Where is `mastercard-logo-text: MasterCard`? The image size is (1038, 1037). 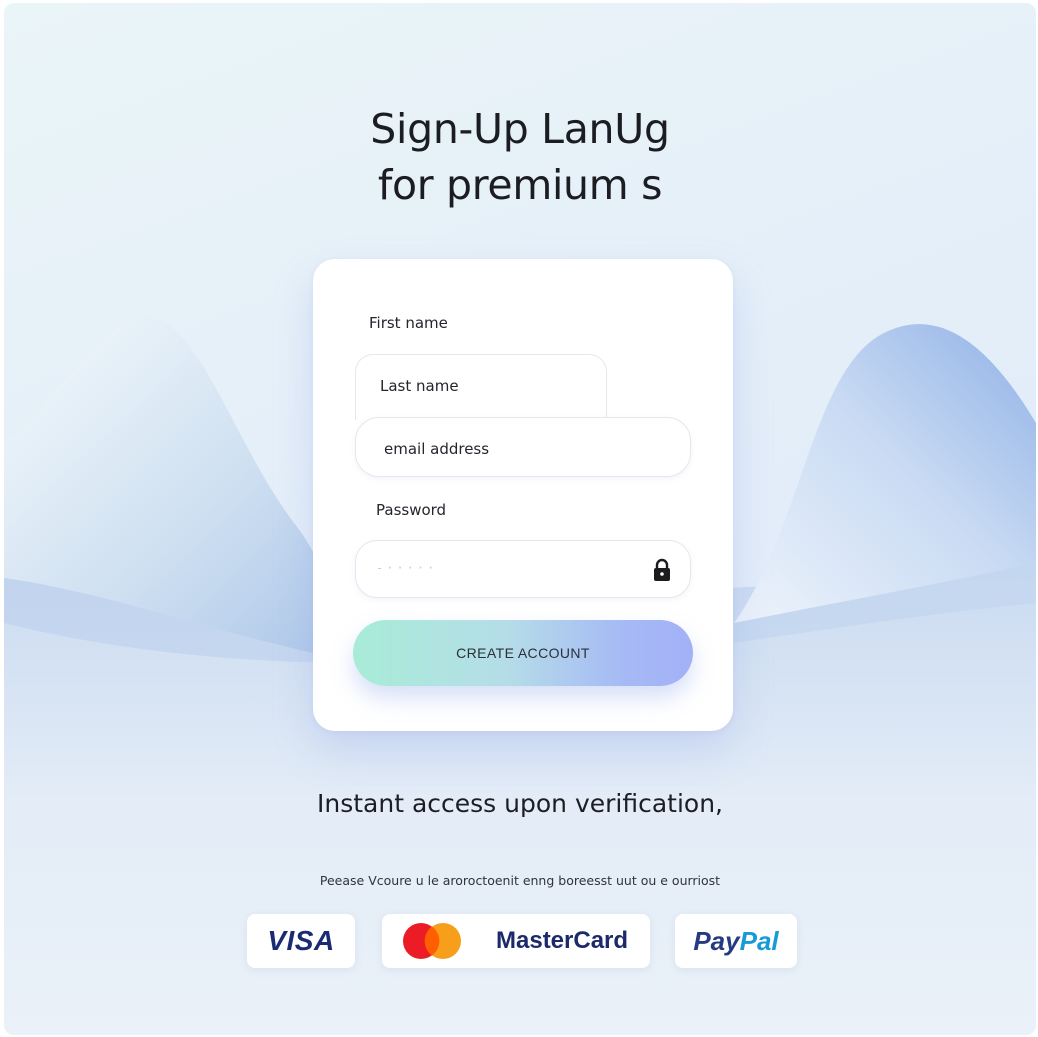
mastercard-logo-text: MasterCard is located at coordinates (562, 940).